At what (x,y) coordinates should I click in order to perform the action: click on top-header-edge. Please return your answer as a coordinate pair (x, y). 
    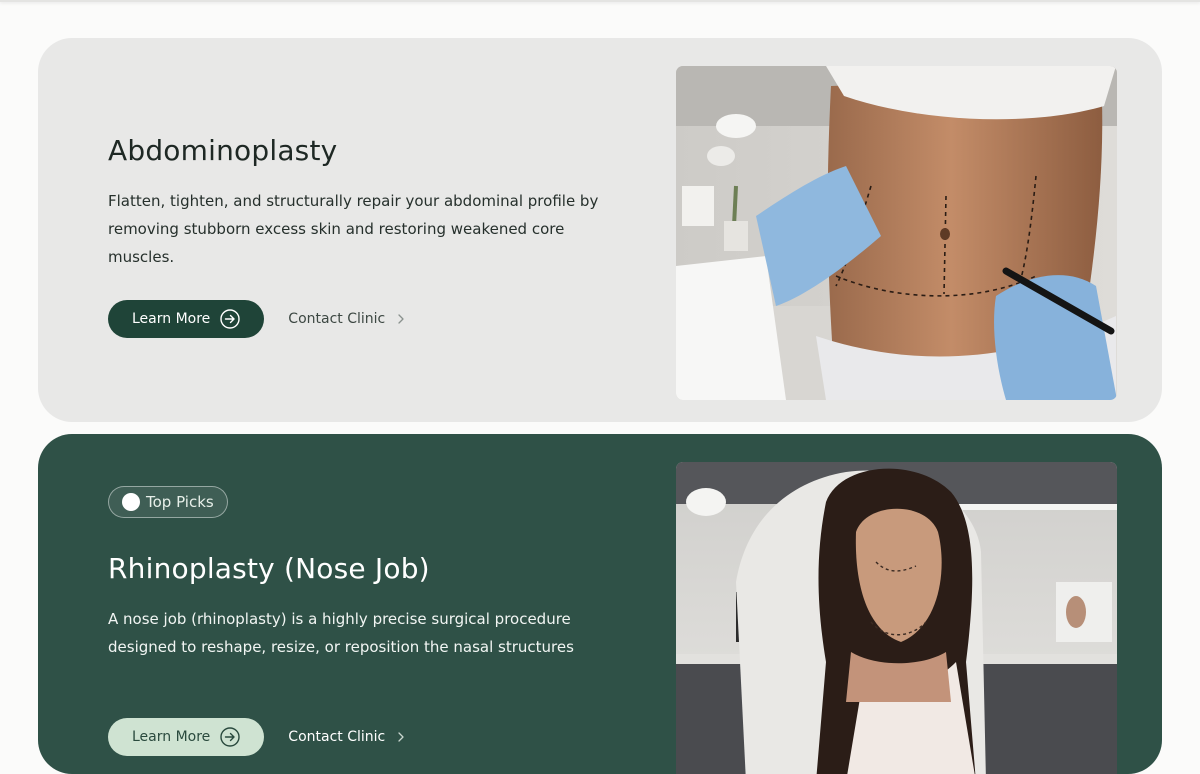
    Looking at the image, I should click on (600, 1).